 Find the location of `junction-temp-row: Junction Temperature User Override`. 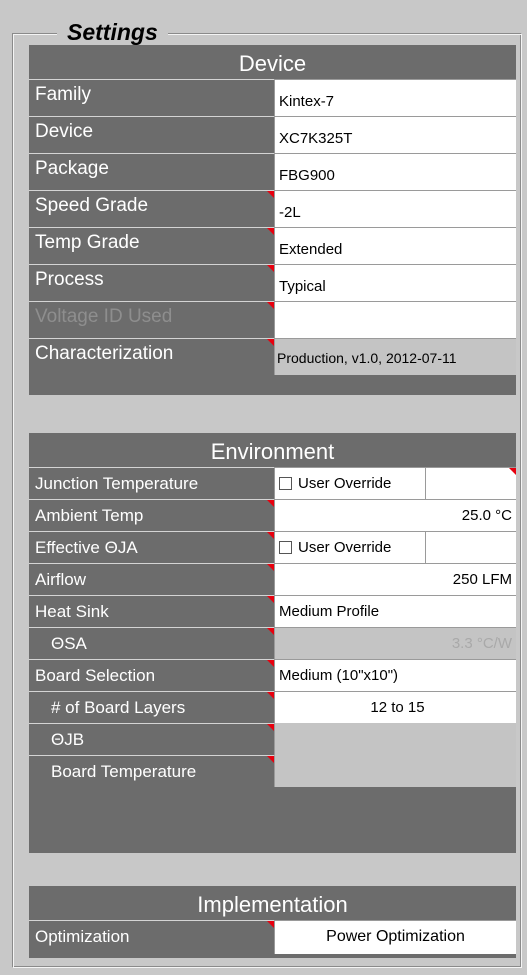

junction-temp-row: Junction Temperature User Override is located at coordinates (272, 483).